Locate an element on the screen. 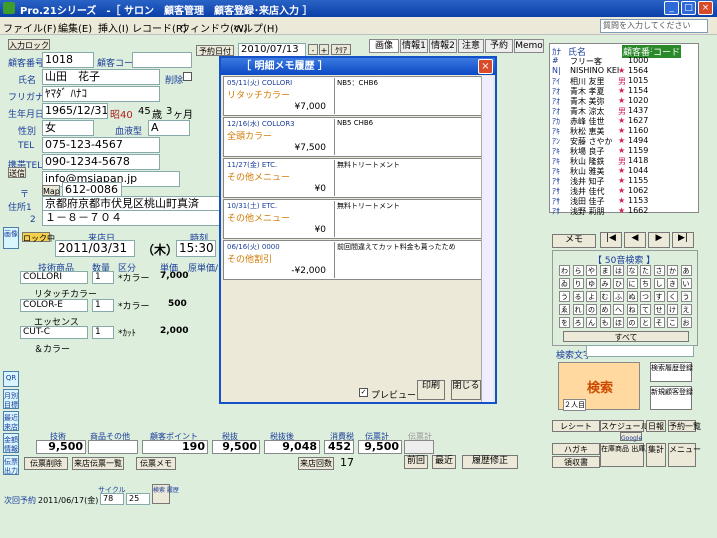  dialog-scrollbar is located at coordinates (487, 239).